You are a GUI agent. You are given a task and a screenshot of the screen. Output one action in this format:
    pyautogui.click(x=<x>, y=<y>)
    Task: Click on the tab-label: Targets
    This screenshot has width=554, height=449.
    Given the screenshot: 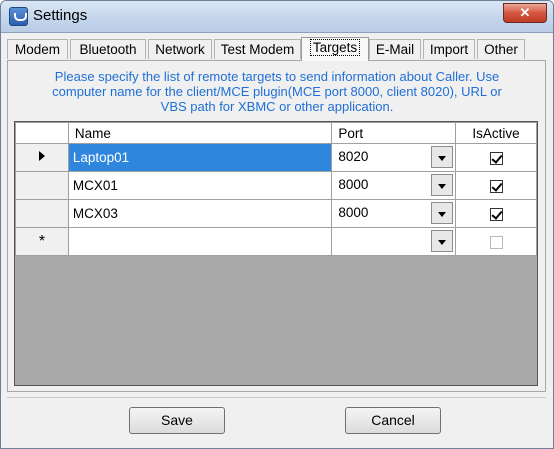 What is the action you would take?
    pyautogui.click(x=335, y=47)
    